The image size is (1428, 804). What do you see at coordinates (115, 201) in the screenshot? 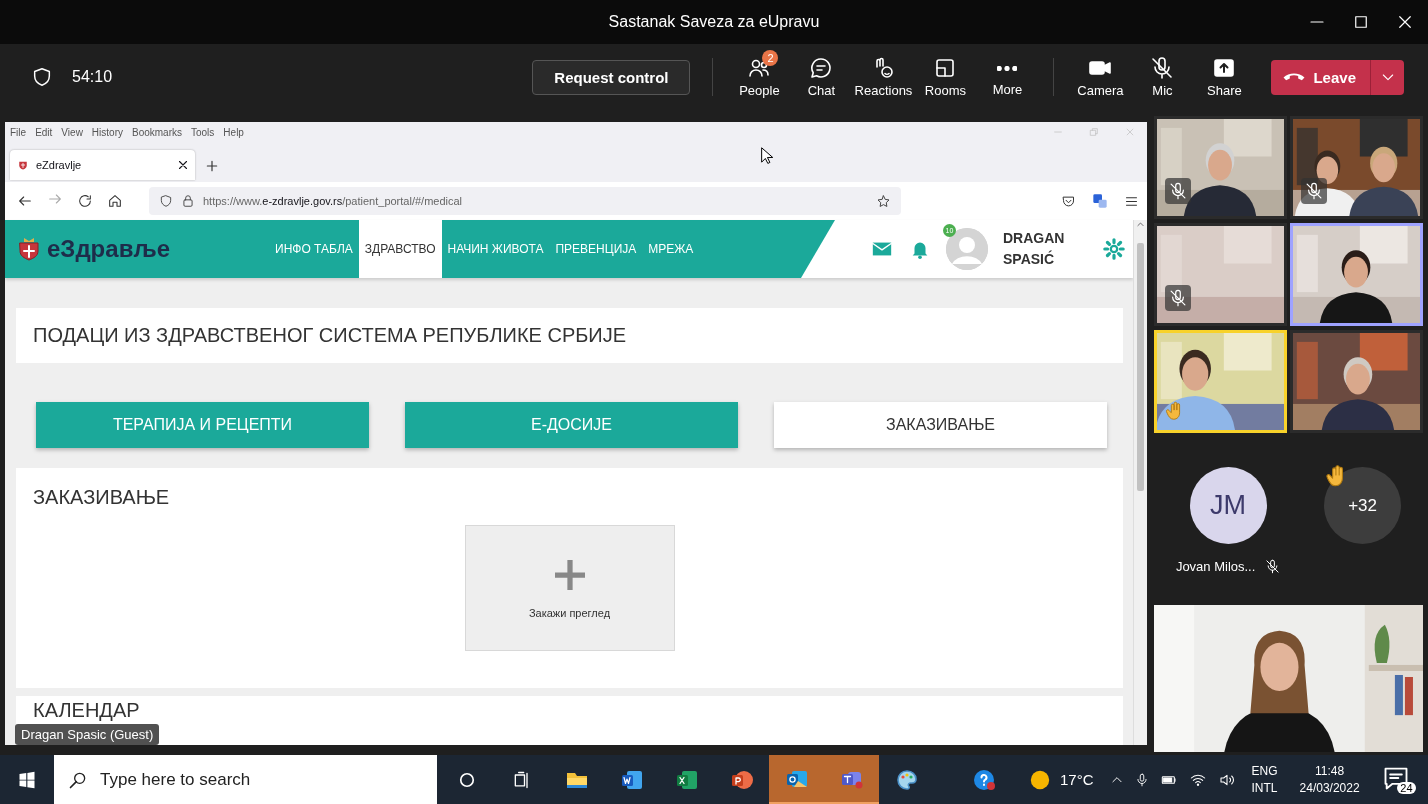
I see `home-icon` at bounding box center [115, 201].